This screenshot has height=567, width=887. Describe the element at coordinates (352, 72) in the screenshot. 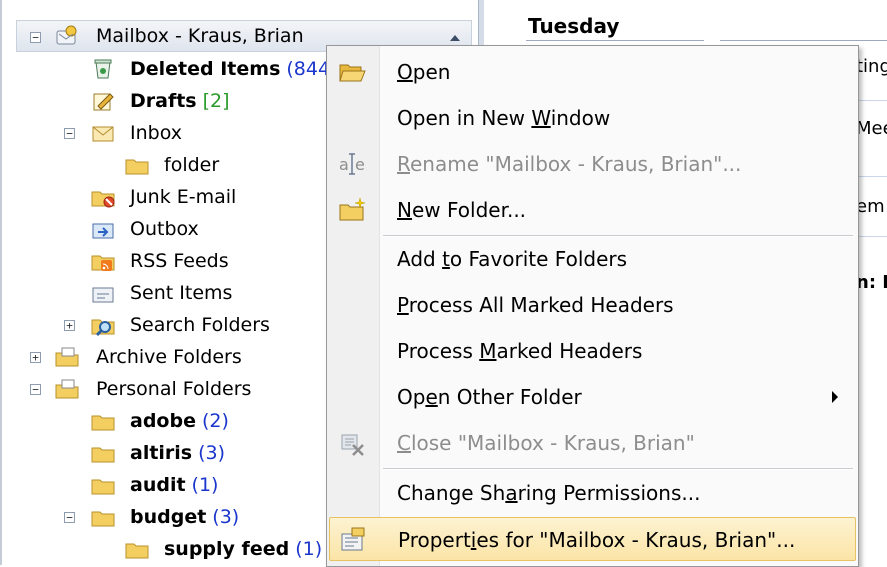

I see `open-folder-icon` at that location.